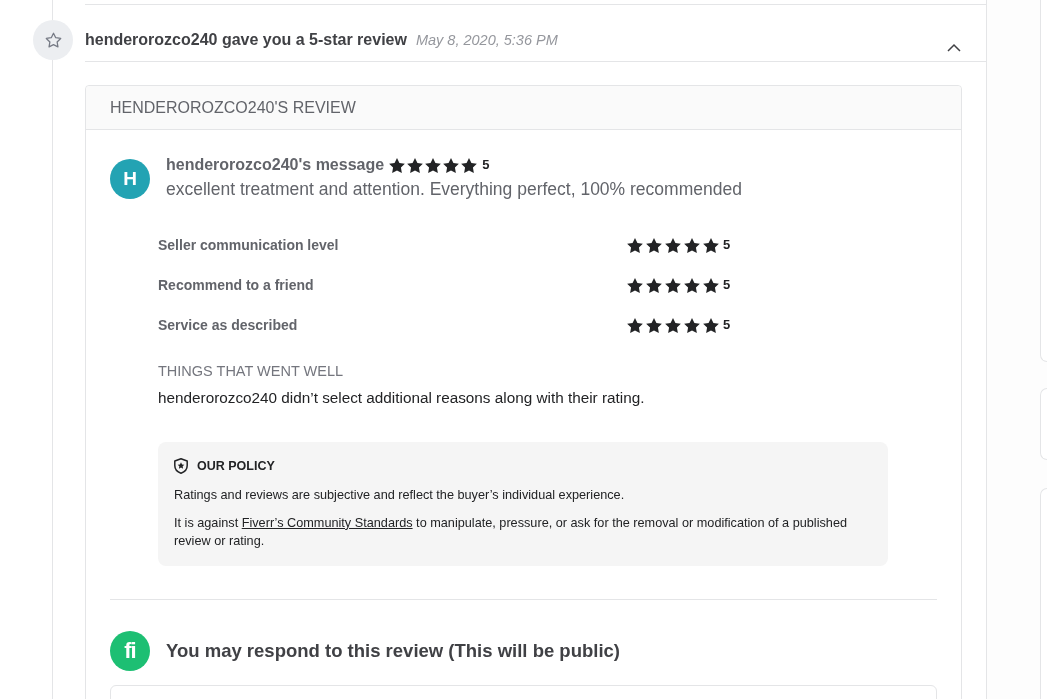 This screenshot has height=699, width=1047. Describe the element at coordinates (246, 40) in the screenshot. I see `notification-title: henderorozco240 gave you a 5-star review` at that location.